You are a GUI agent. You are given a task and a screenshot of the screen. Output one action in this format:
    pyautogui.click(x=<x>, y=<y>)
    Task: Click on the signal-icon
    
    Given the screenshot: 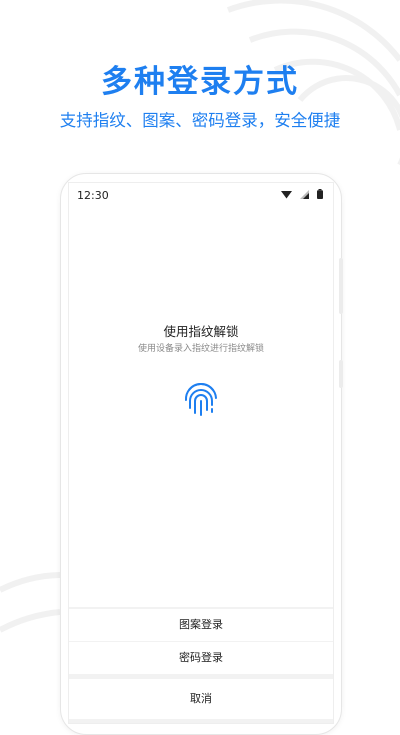 What is the action you would take?
    pyautogui.click(x=304, y=194)
    